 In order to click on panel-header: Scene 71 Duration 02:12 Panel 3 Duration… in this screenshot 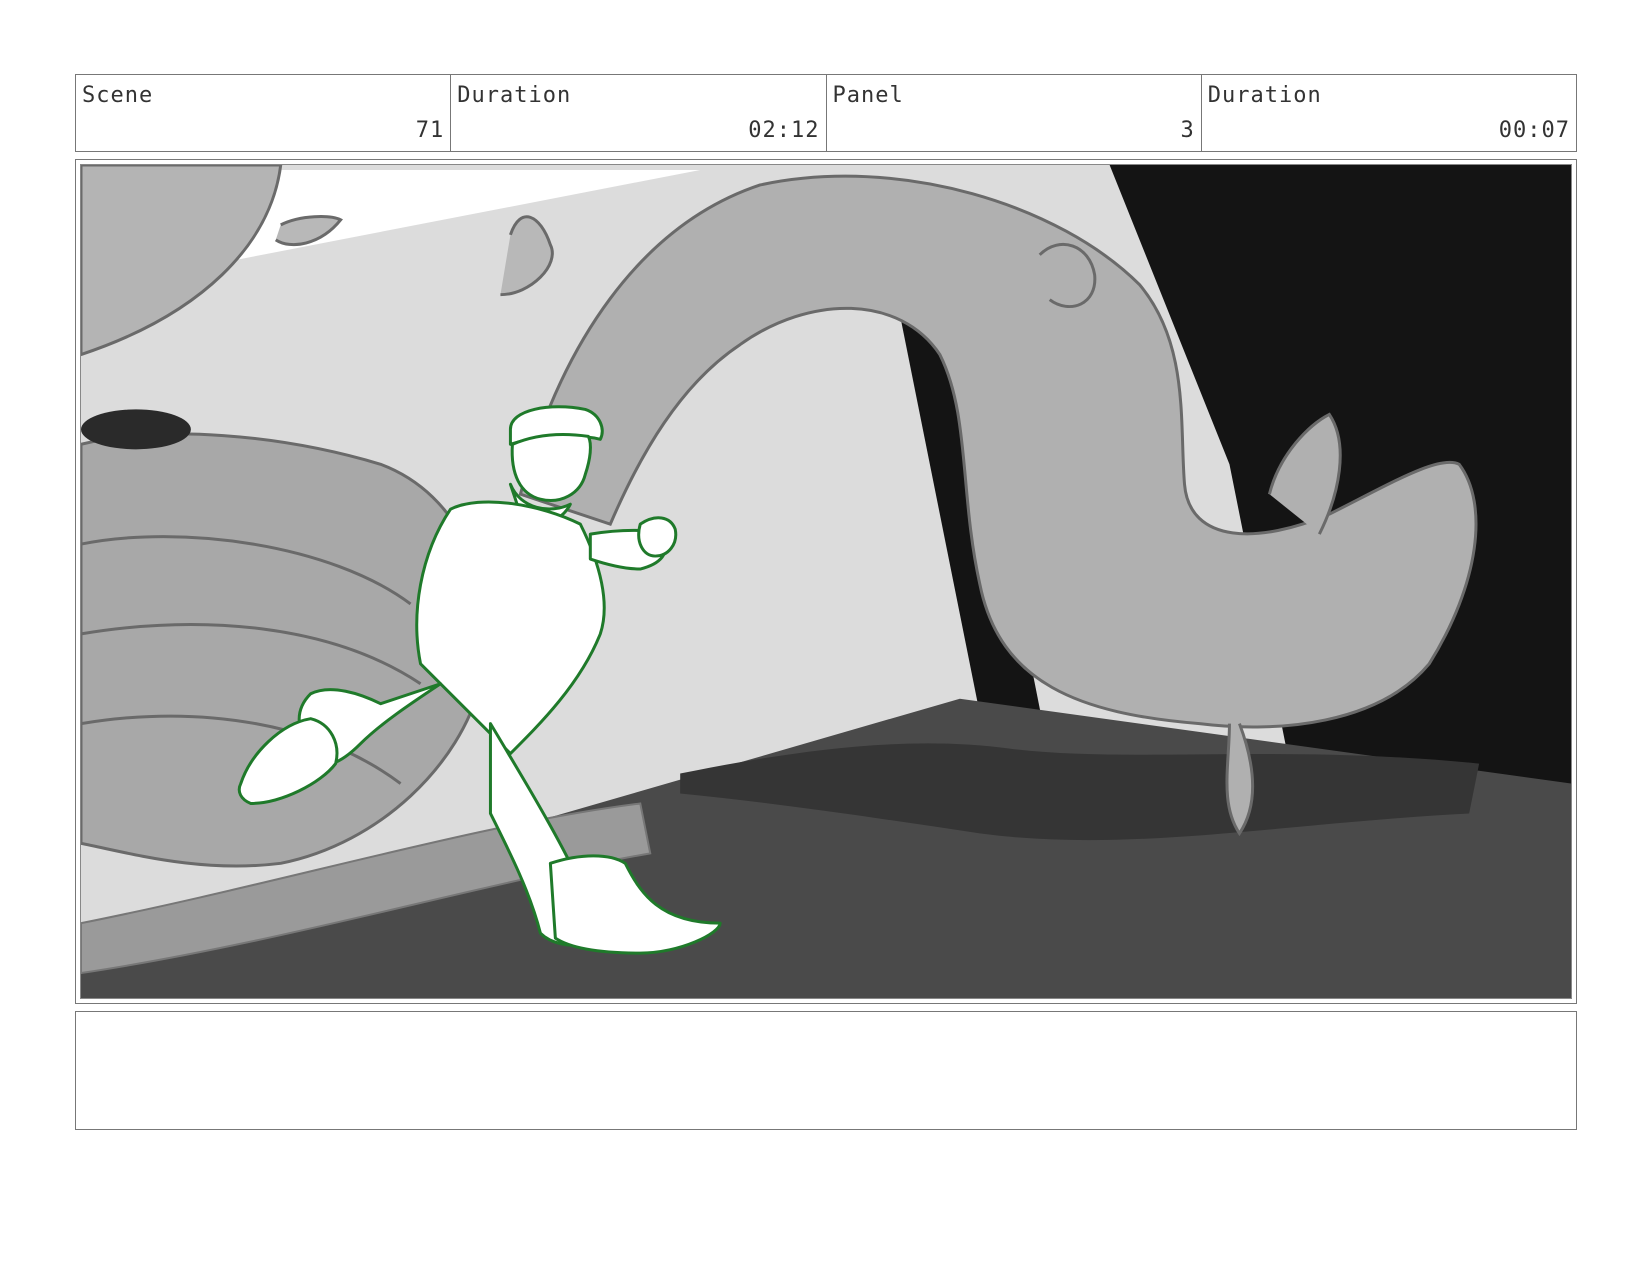, I will do `click(826, 113)`.